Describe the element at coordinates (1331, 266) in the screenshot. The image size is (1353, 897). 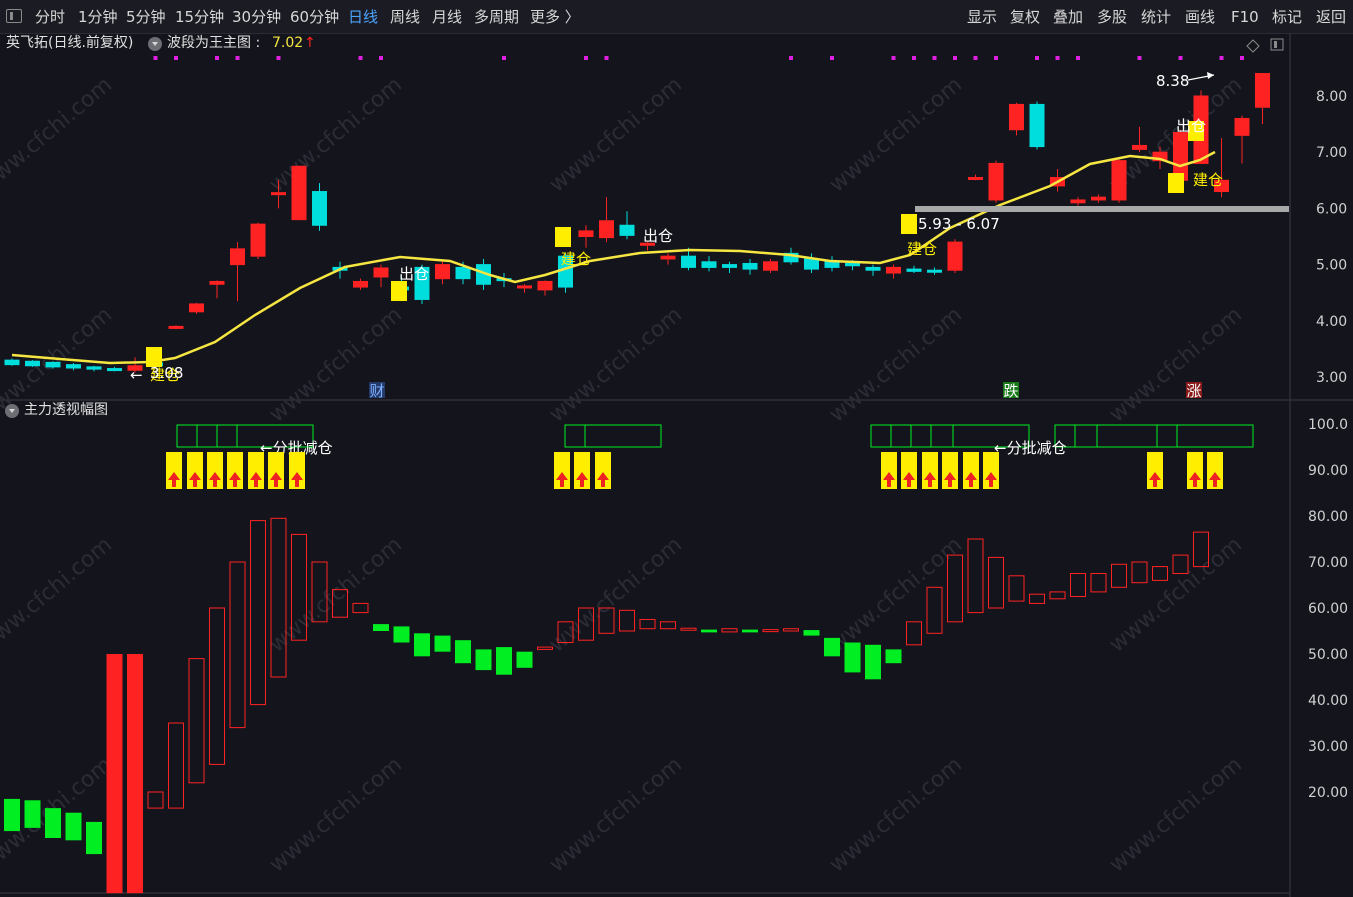
I see `price-axis-label: 5.00` at that location.